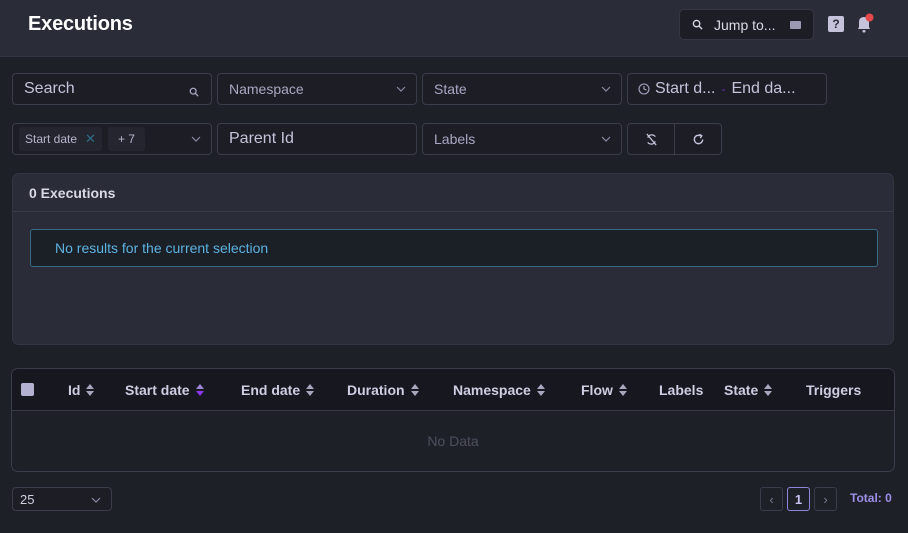 This screenshot has width=908, height=533. What do you see at coordinates (455, 139) in the screenshot?
I see `labels-placeholder: Labels` at bounding box center [455, 139].